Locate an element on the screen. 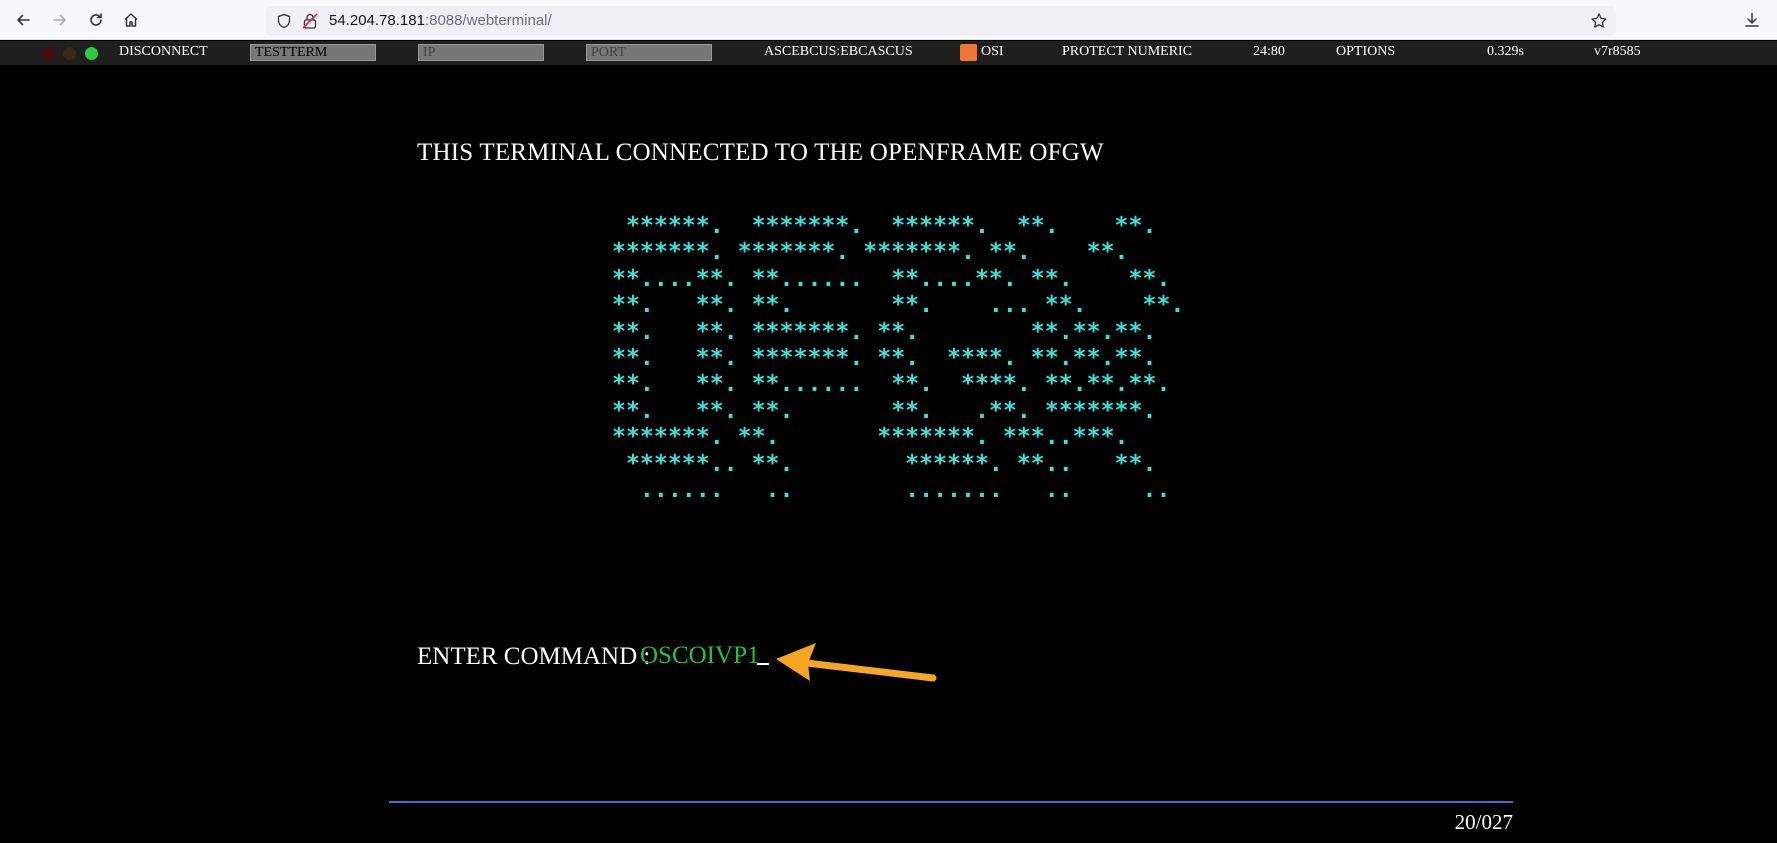 The image size is (1777, 843). shield-icon is located at coordinates (284, 21).